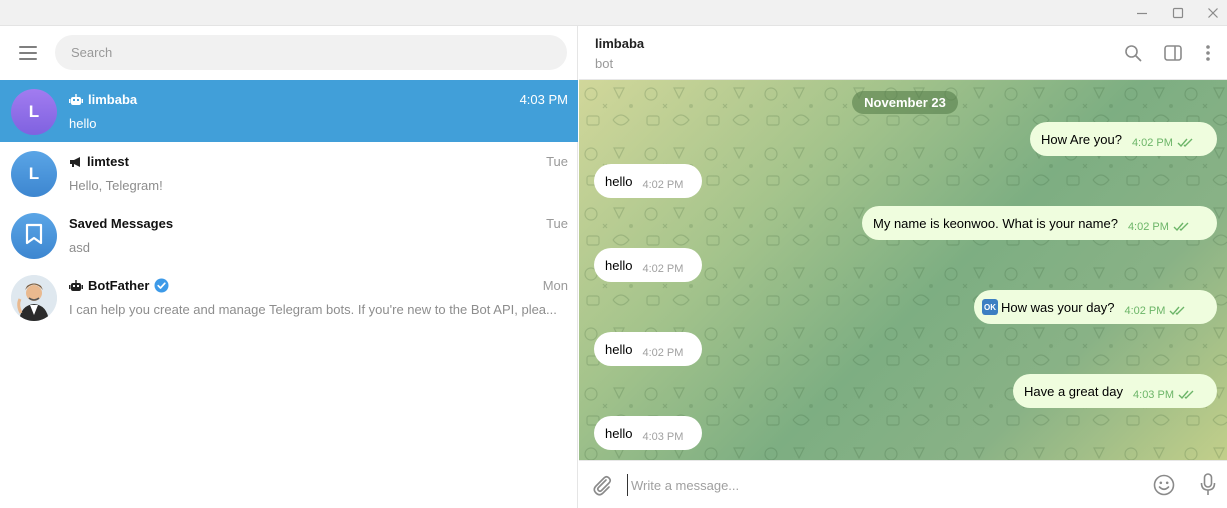 The width and height of the screenshot is (1227, 508). Describe the element at coordinates (289, 111) in the screenshot. I see `chat-item-limbaba: L limbaba 4:03 PM hello` at that location.